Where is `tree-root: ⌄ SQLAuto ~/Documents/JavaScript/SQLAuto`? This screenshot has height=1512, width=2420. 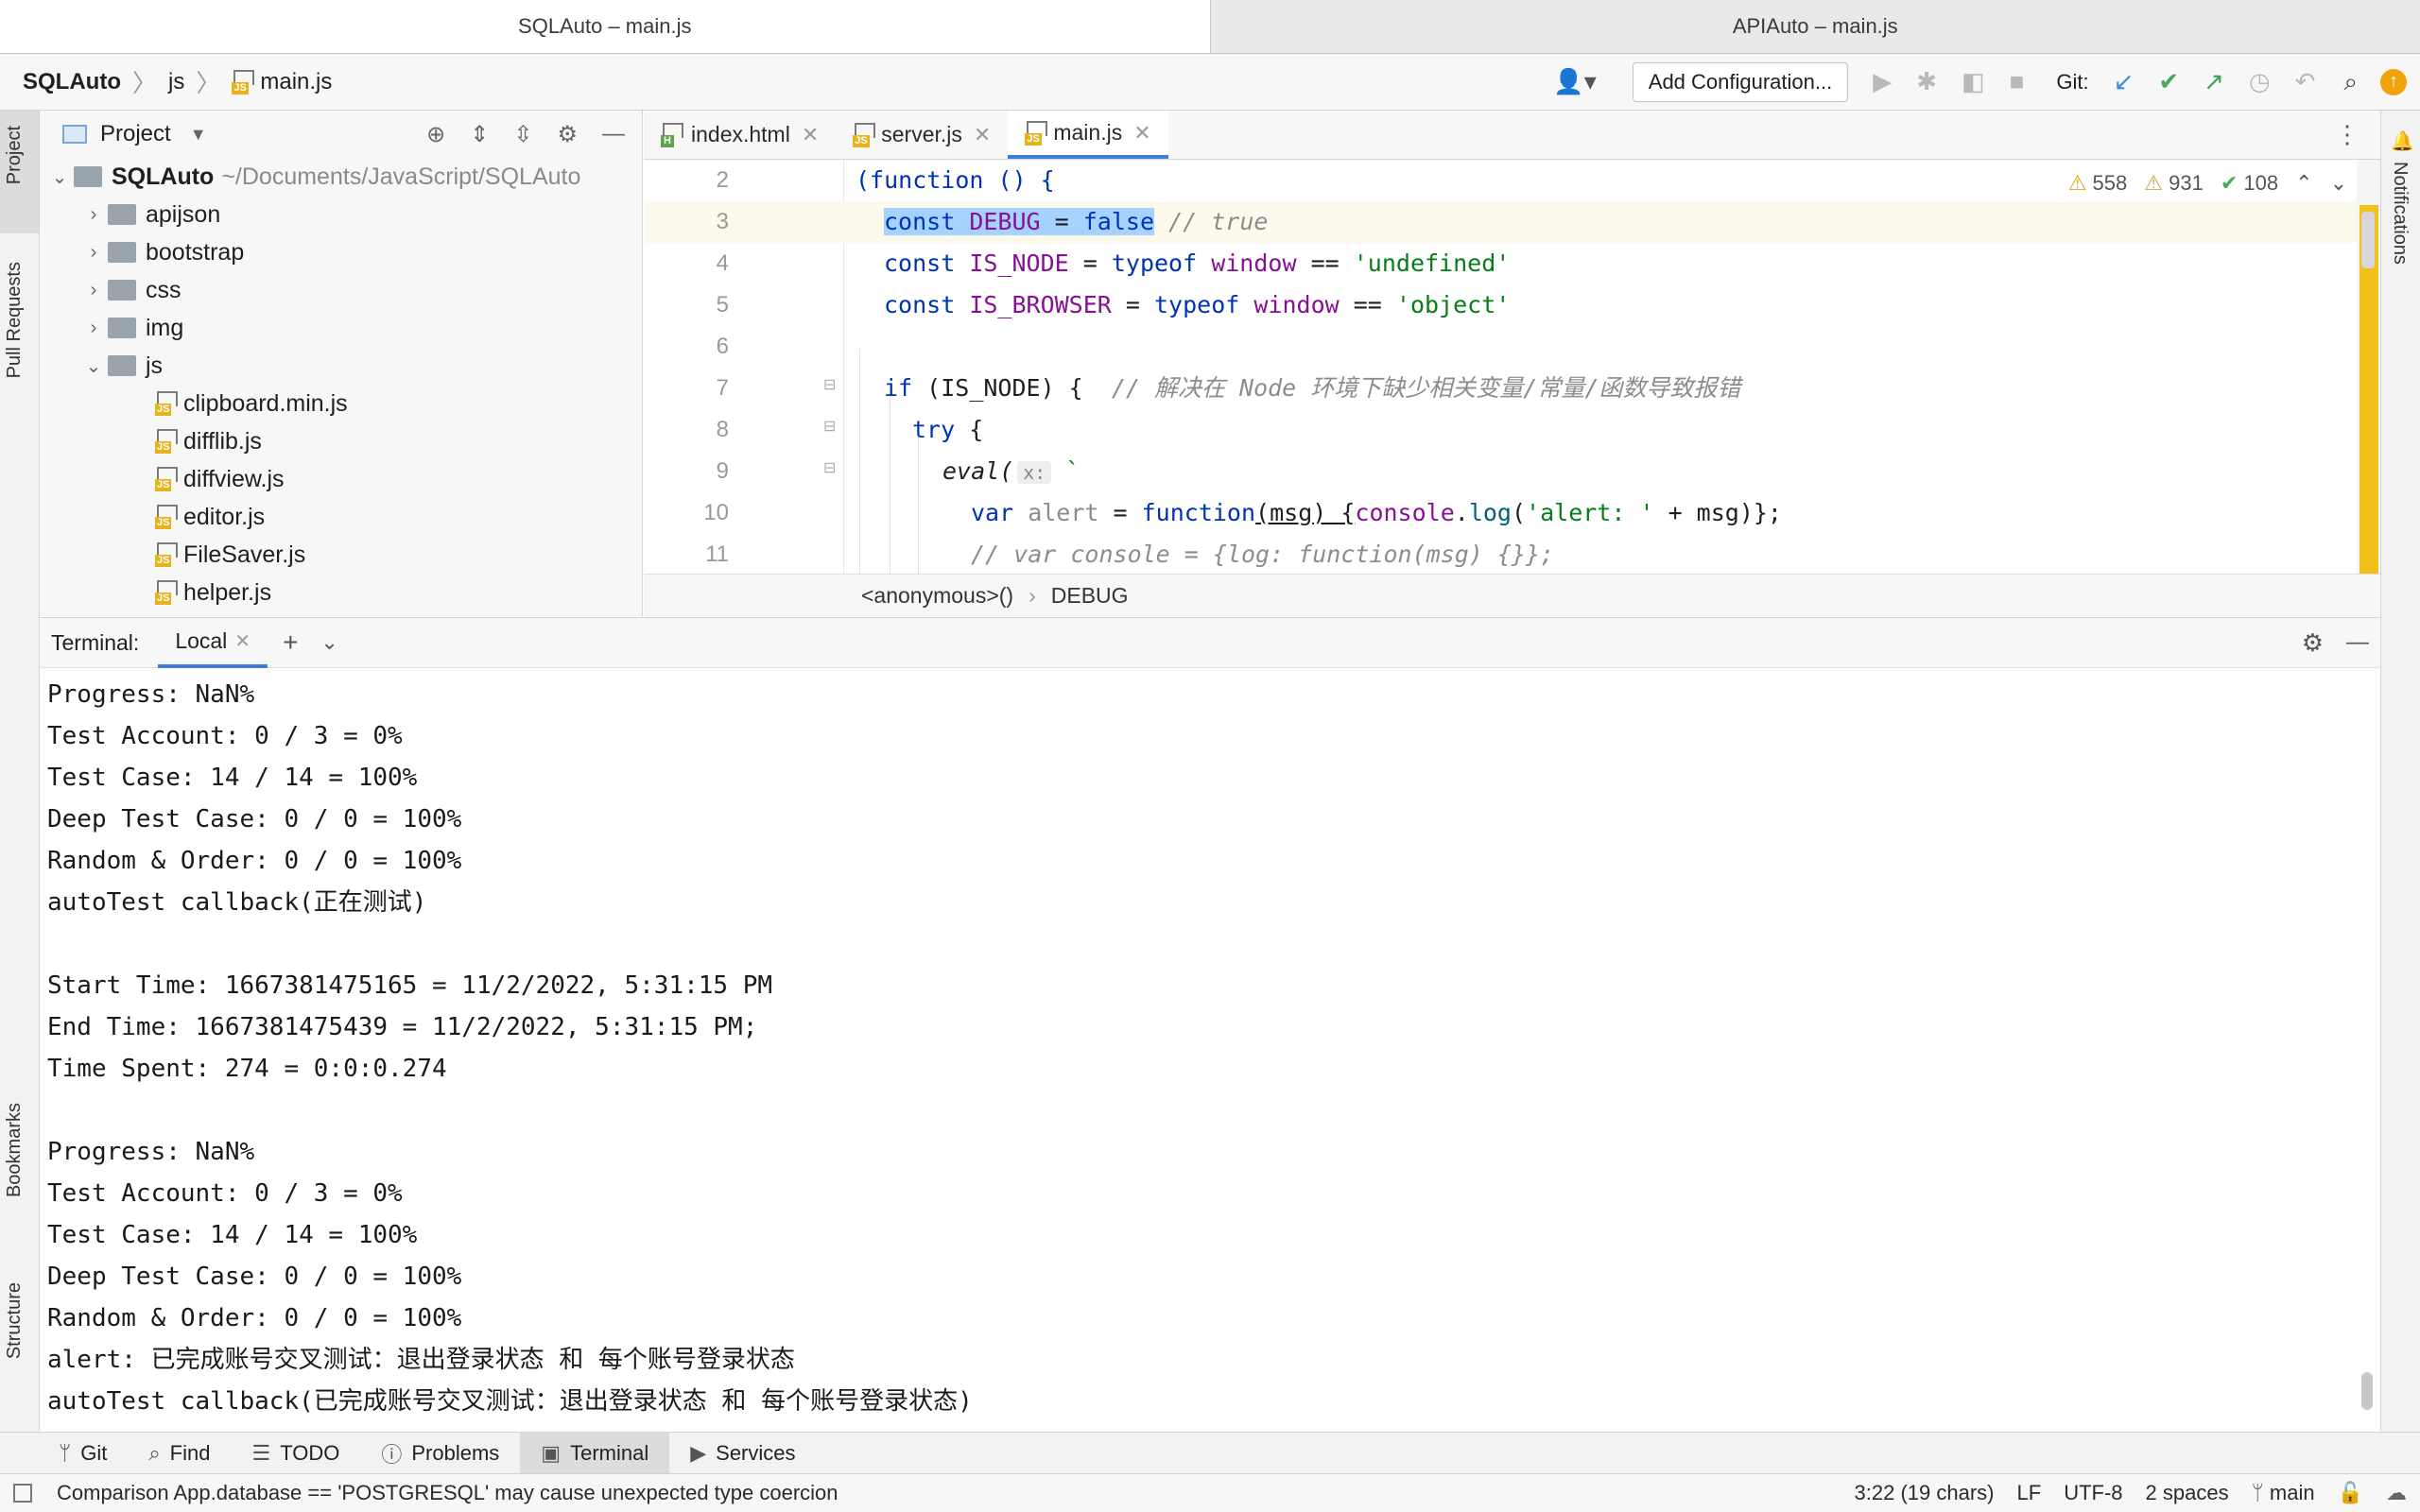 tree-root: ⌄ SQLAuto ~/Documents/JavaScript/SQLAuto is located at coordinates (341, 177).